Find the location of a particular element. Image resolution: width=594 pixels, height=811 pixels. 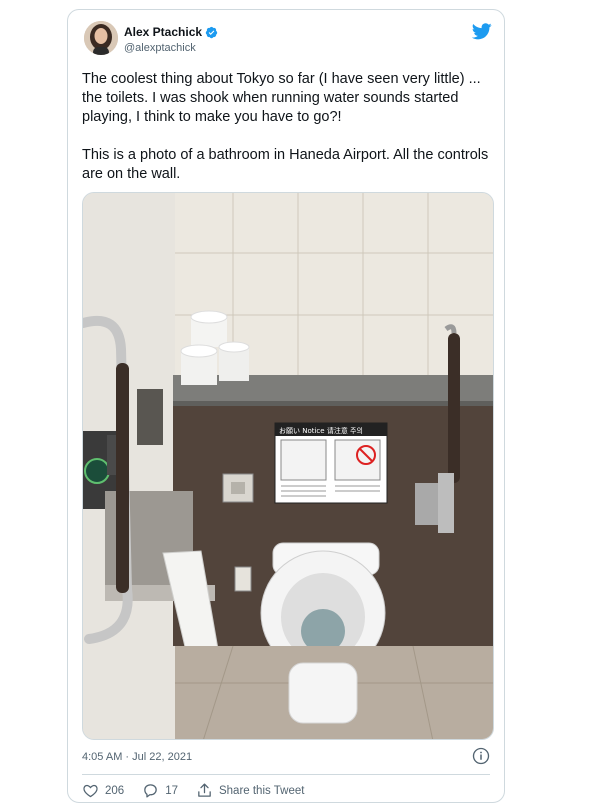

reply-bubble-icon is located at coordinates (150, 791).